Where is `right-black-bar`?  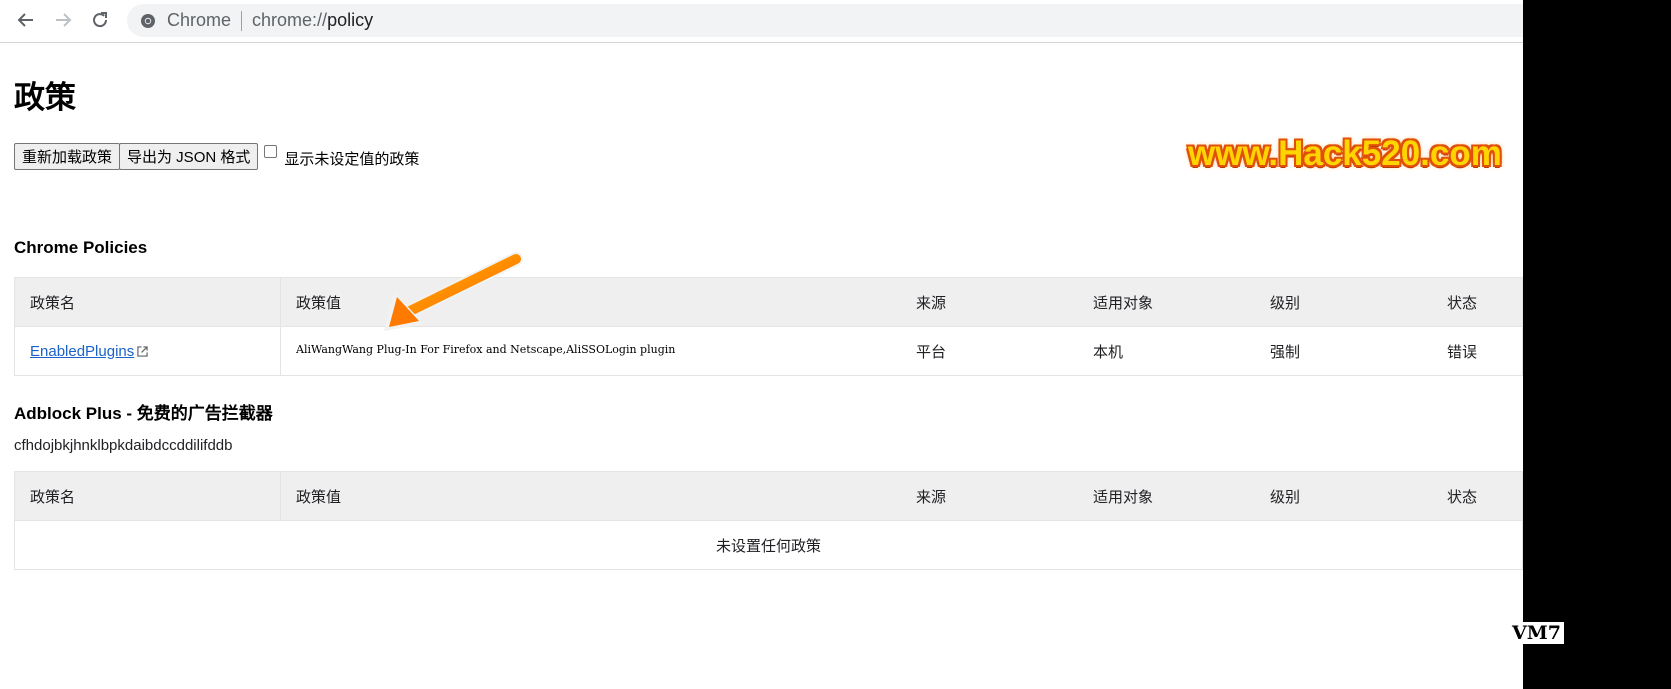 right-black-bar is located at coordinates (1597, 344).